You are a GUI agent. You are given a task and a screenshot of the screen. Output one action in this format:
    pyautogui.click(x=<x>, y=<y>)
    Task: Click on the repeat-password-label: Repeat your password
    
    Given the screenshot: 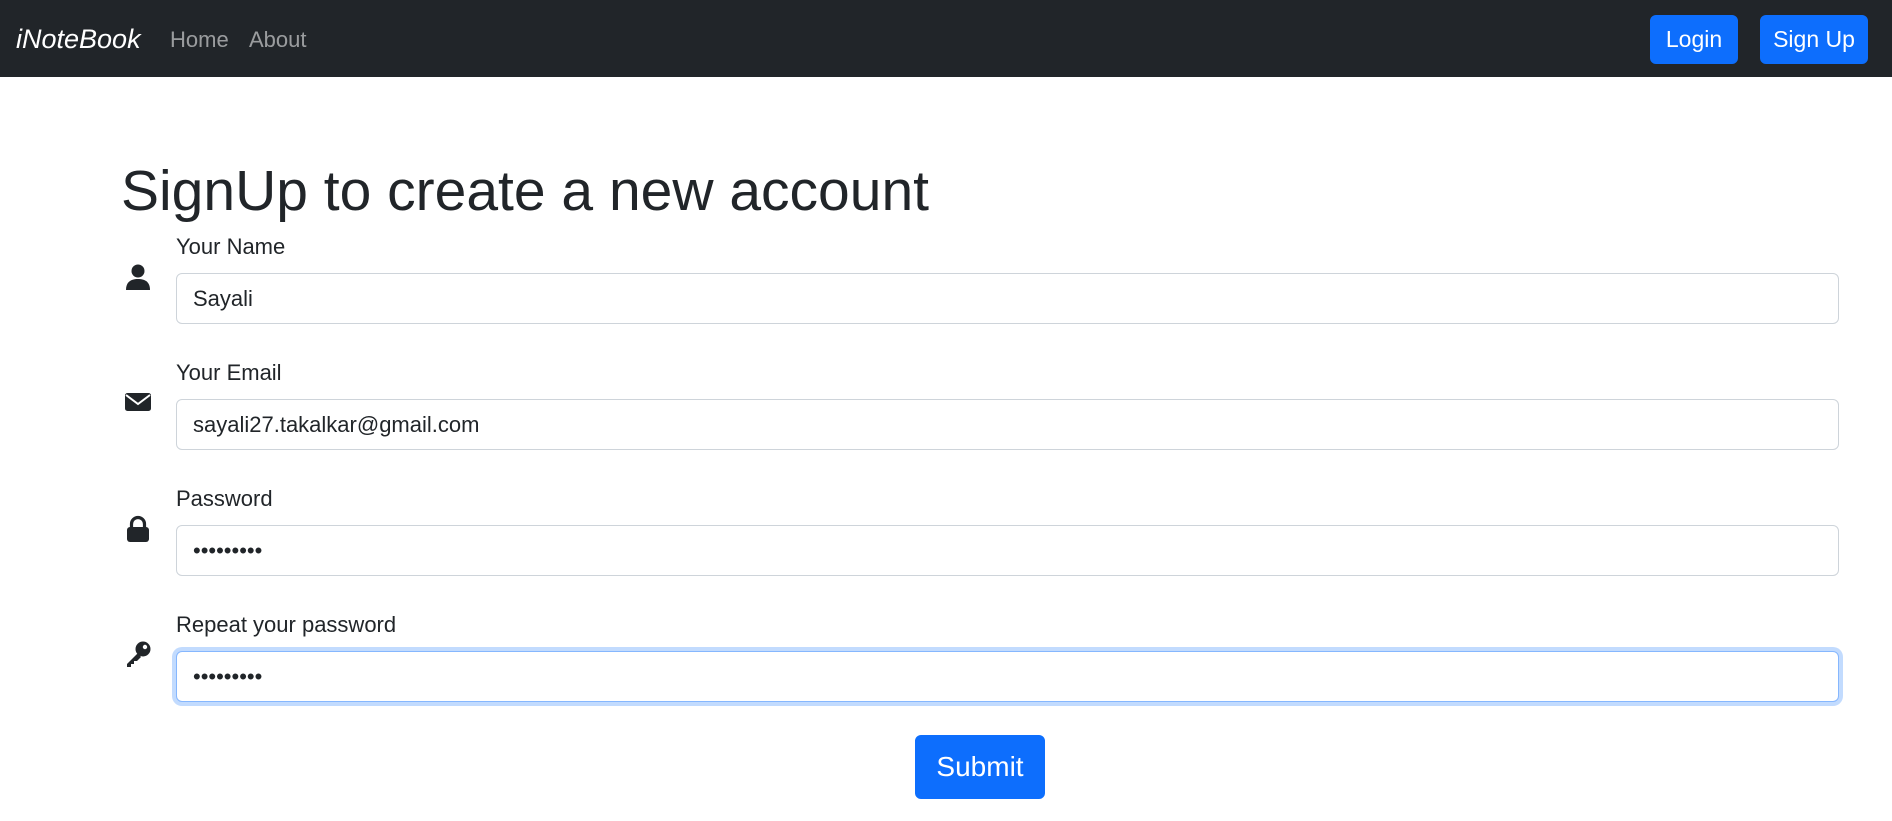 What is the action you would take?
    pyautogui.click(x=286, y=624)
    